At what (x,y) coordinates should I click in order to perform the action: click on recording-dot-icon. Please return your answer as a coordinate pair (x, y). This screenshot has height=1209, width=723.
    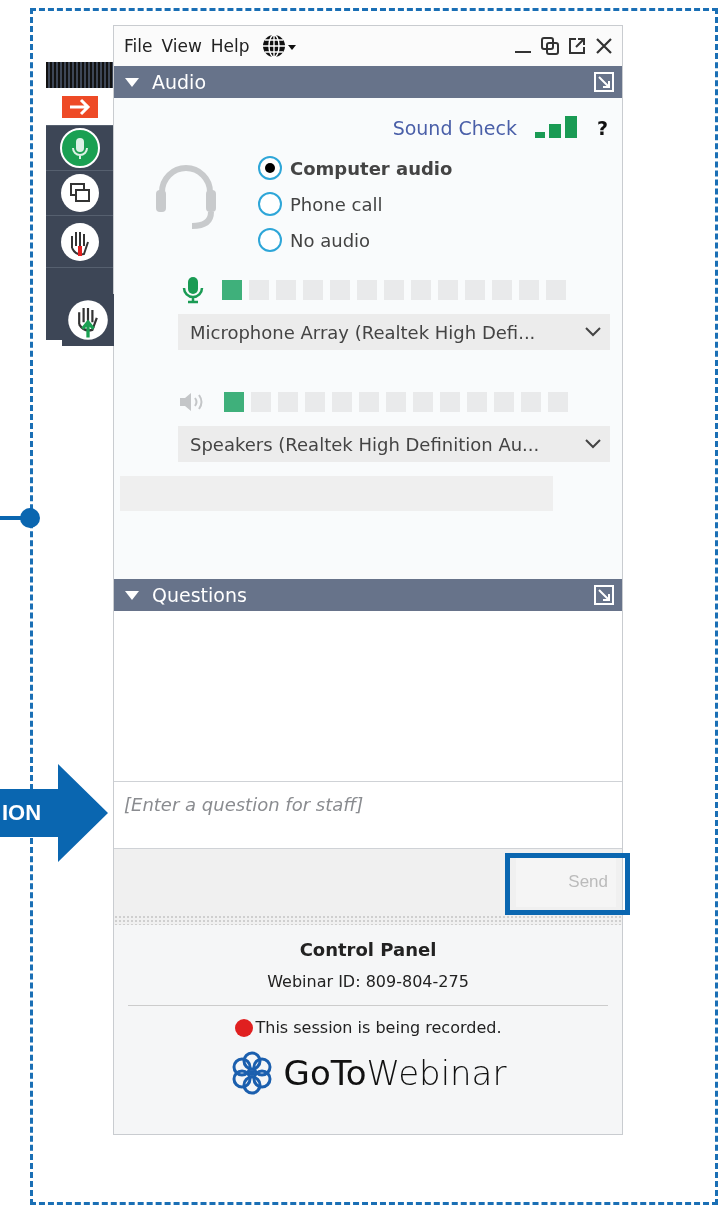
    Looking at the image, I should click on (243, 1027).